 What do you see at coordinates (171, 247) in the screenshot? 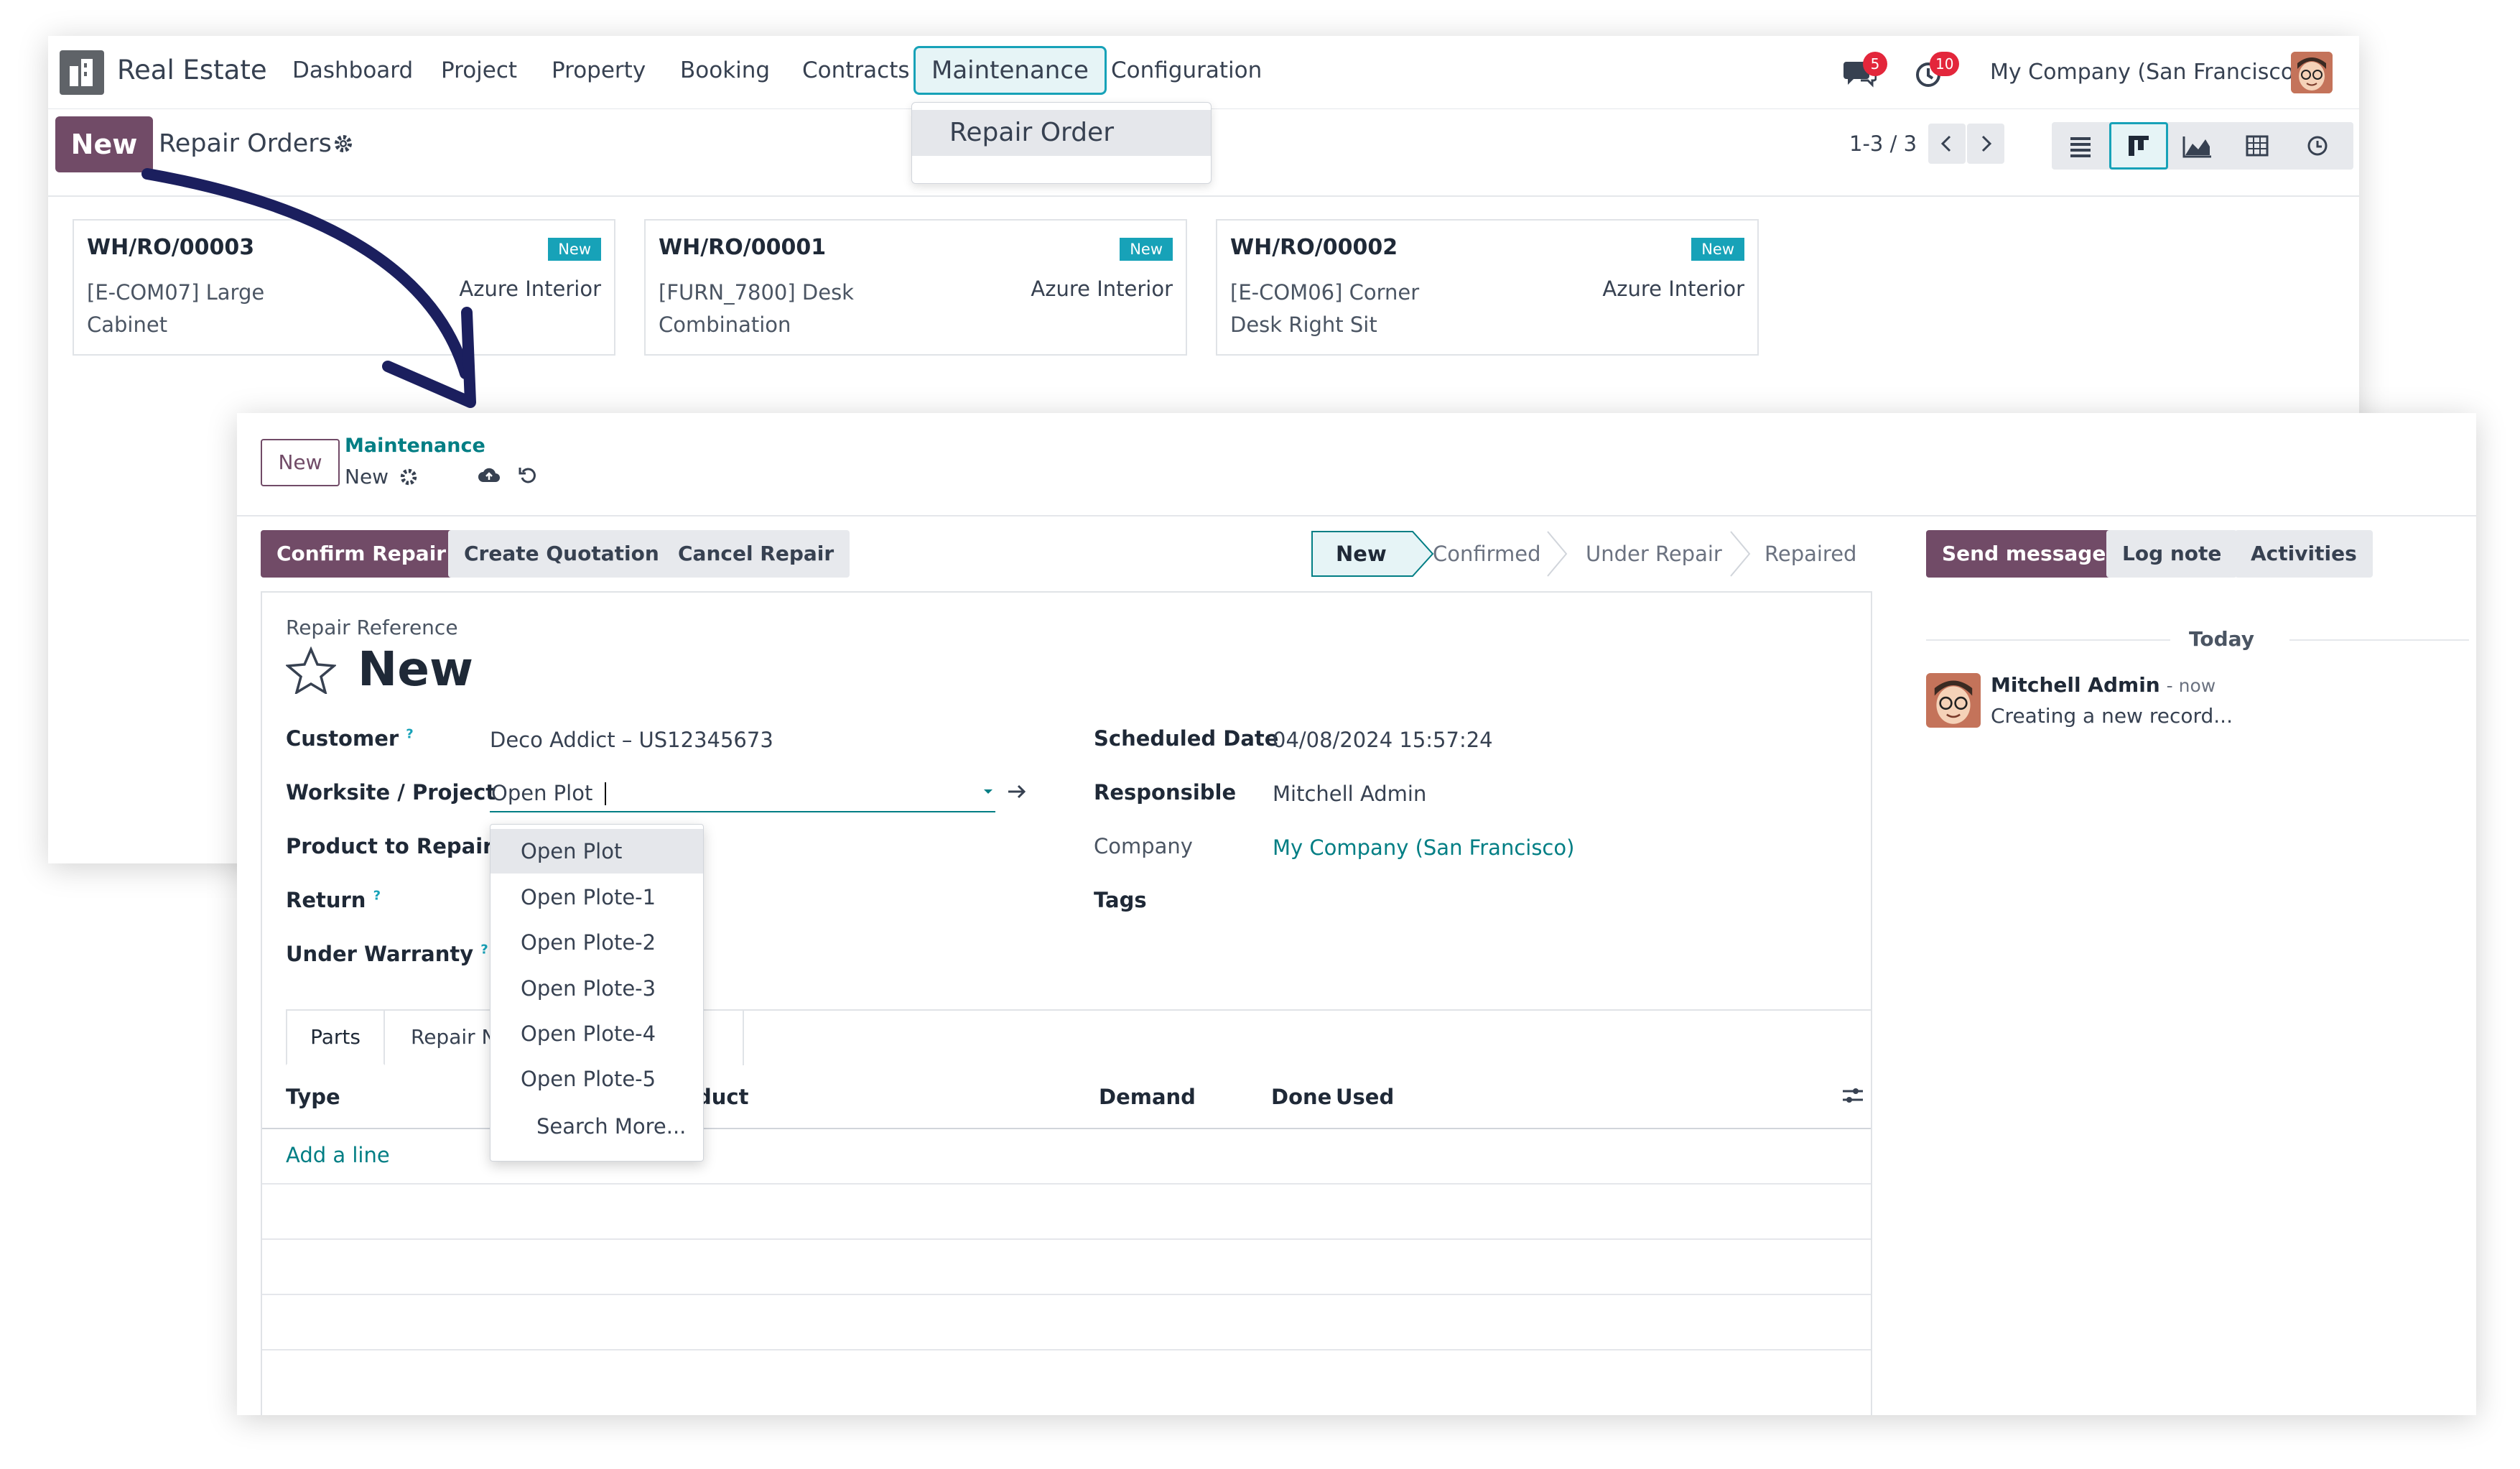
I see `card-reference: WH/RO/00003` at bounding box center [171, 247].